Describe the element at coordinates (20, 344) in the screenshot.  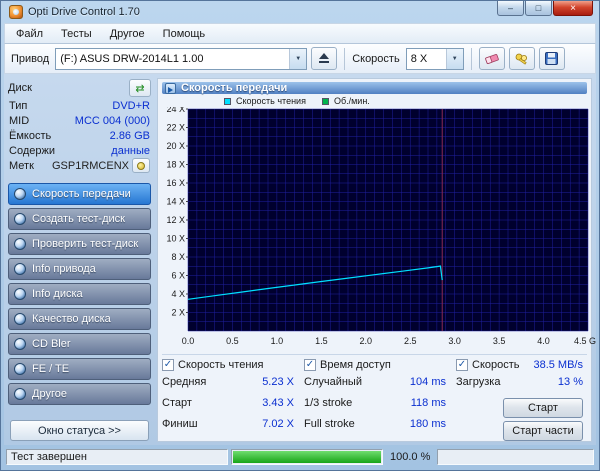
I see `cd-bler-icon` at that location.